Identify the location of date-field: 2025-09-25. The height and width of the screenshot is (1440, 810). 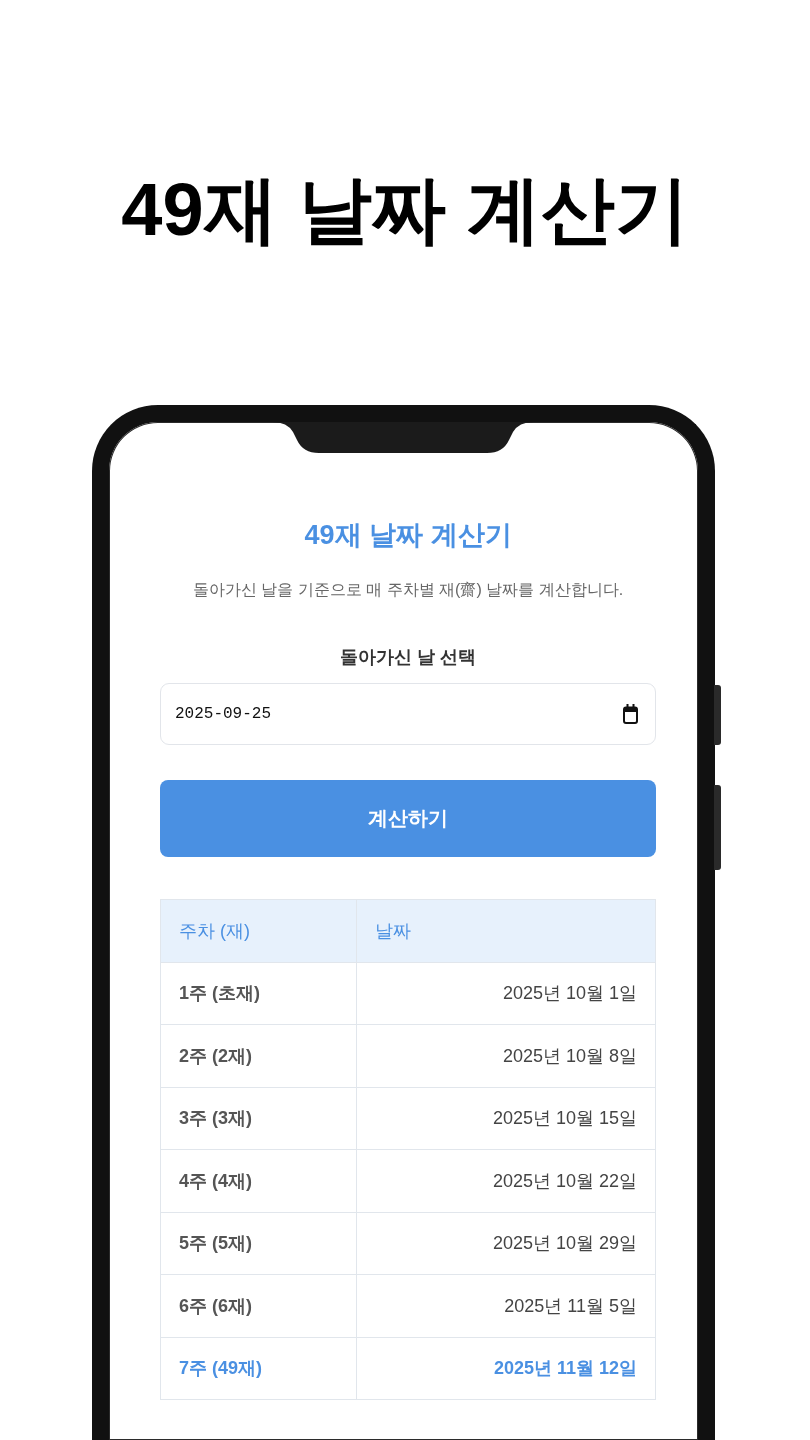
(408, 713).